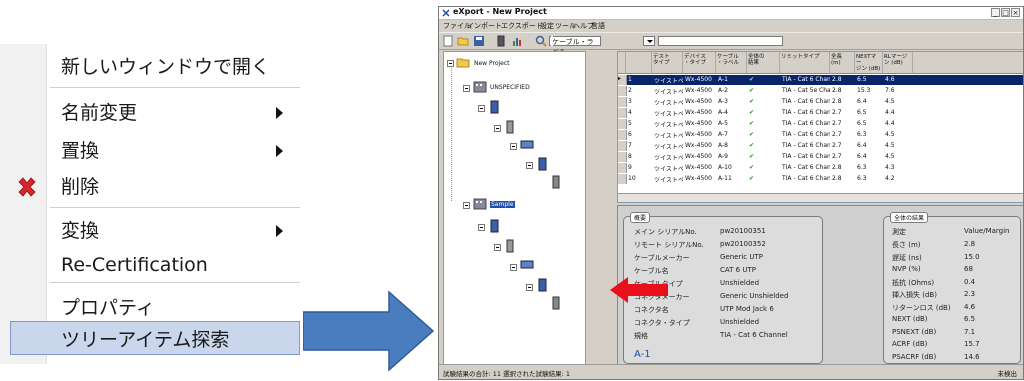 This screenshot has height=381, width=1024. I want to click on close-button: ×, so click(1015, 12).